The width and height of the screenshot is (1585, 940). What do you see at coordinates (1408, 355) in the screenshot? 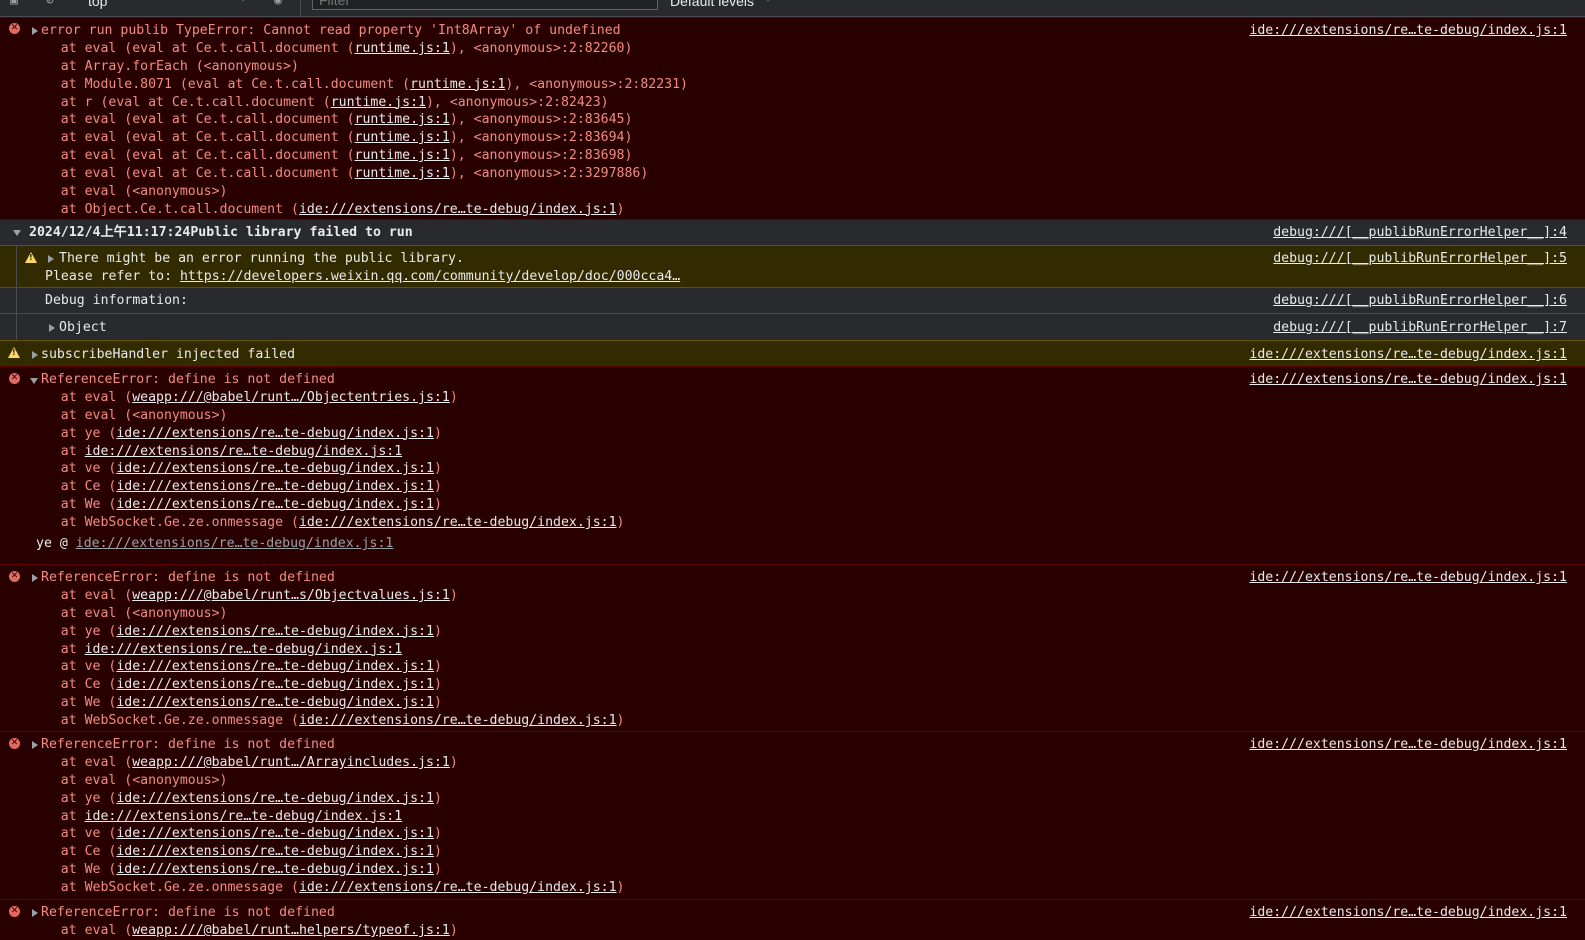
I see `warning-source-link: ide:///extensions/re…te-debug/index.js:1` at bounding box center [1408, 355].